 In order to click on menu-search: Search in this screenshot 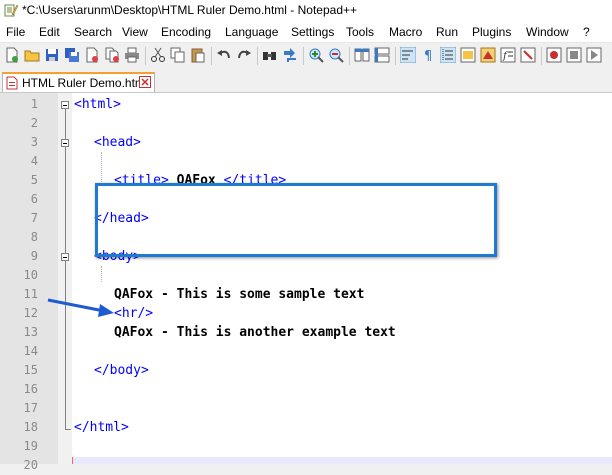, I will do `click(93, 32)`.